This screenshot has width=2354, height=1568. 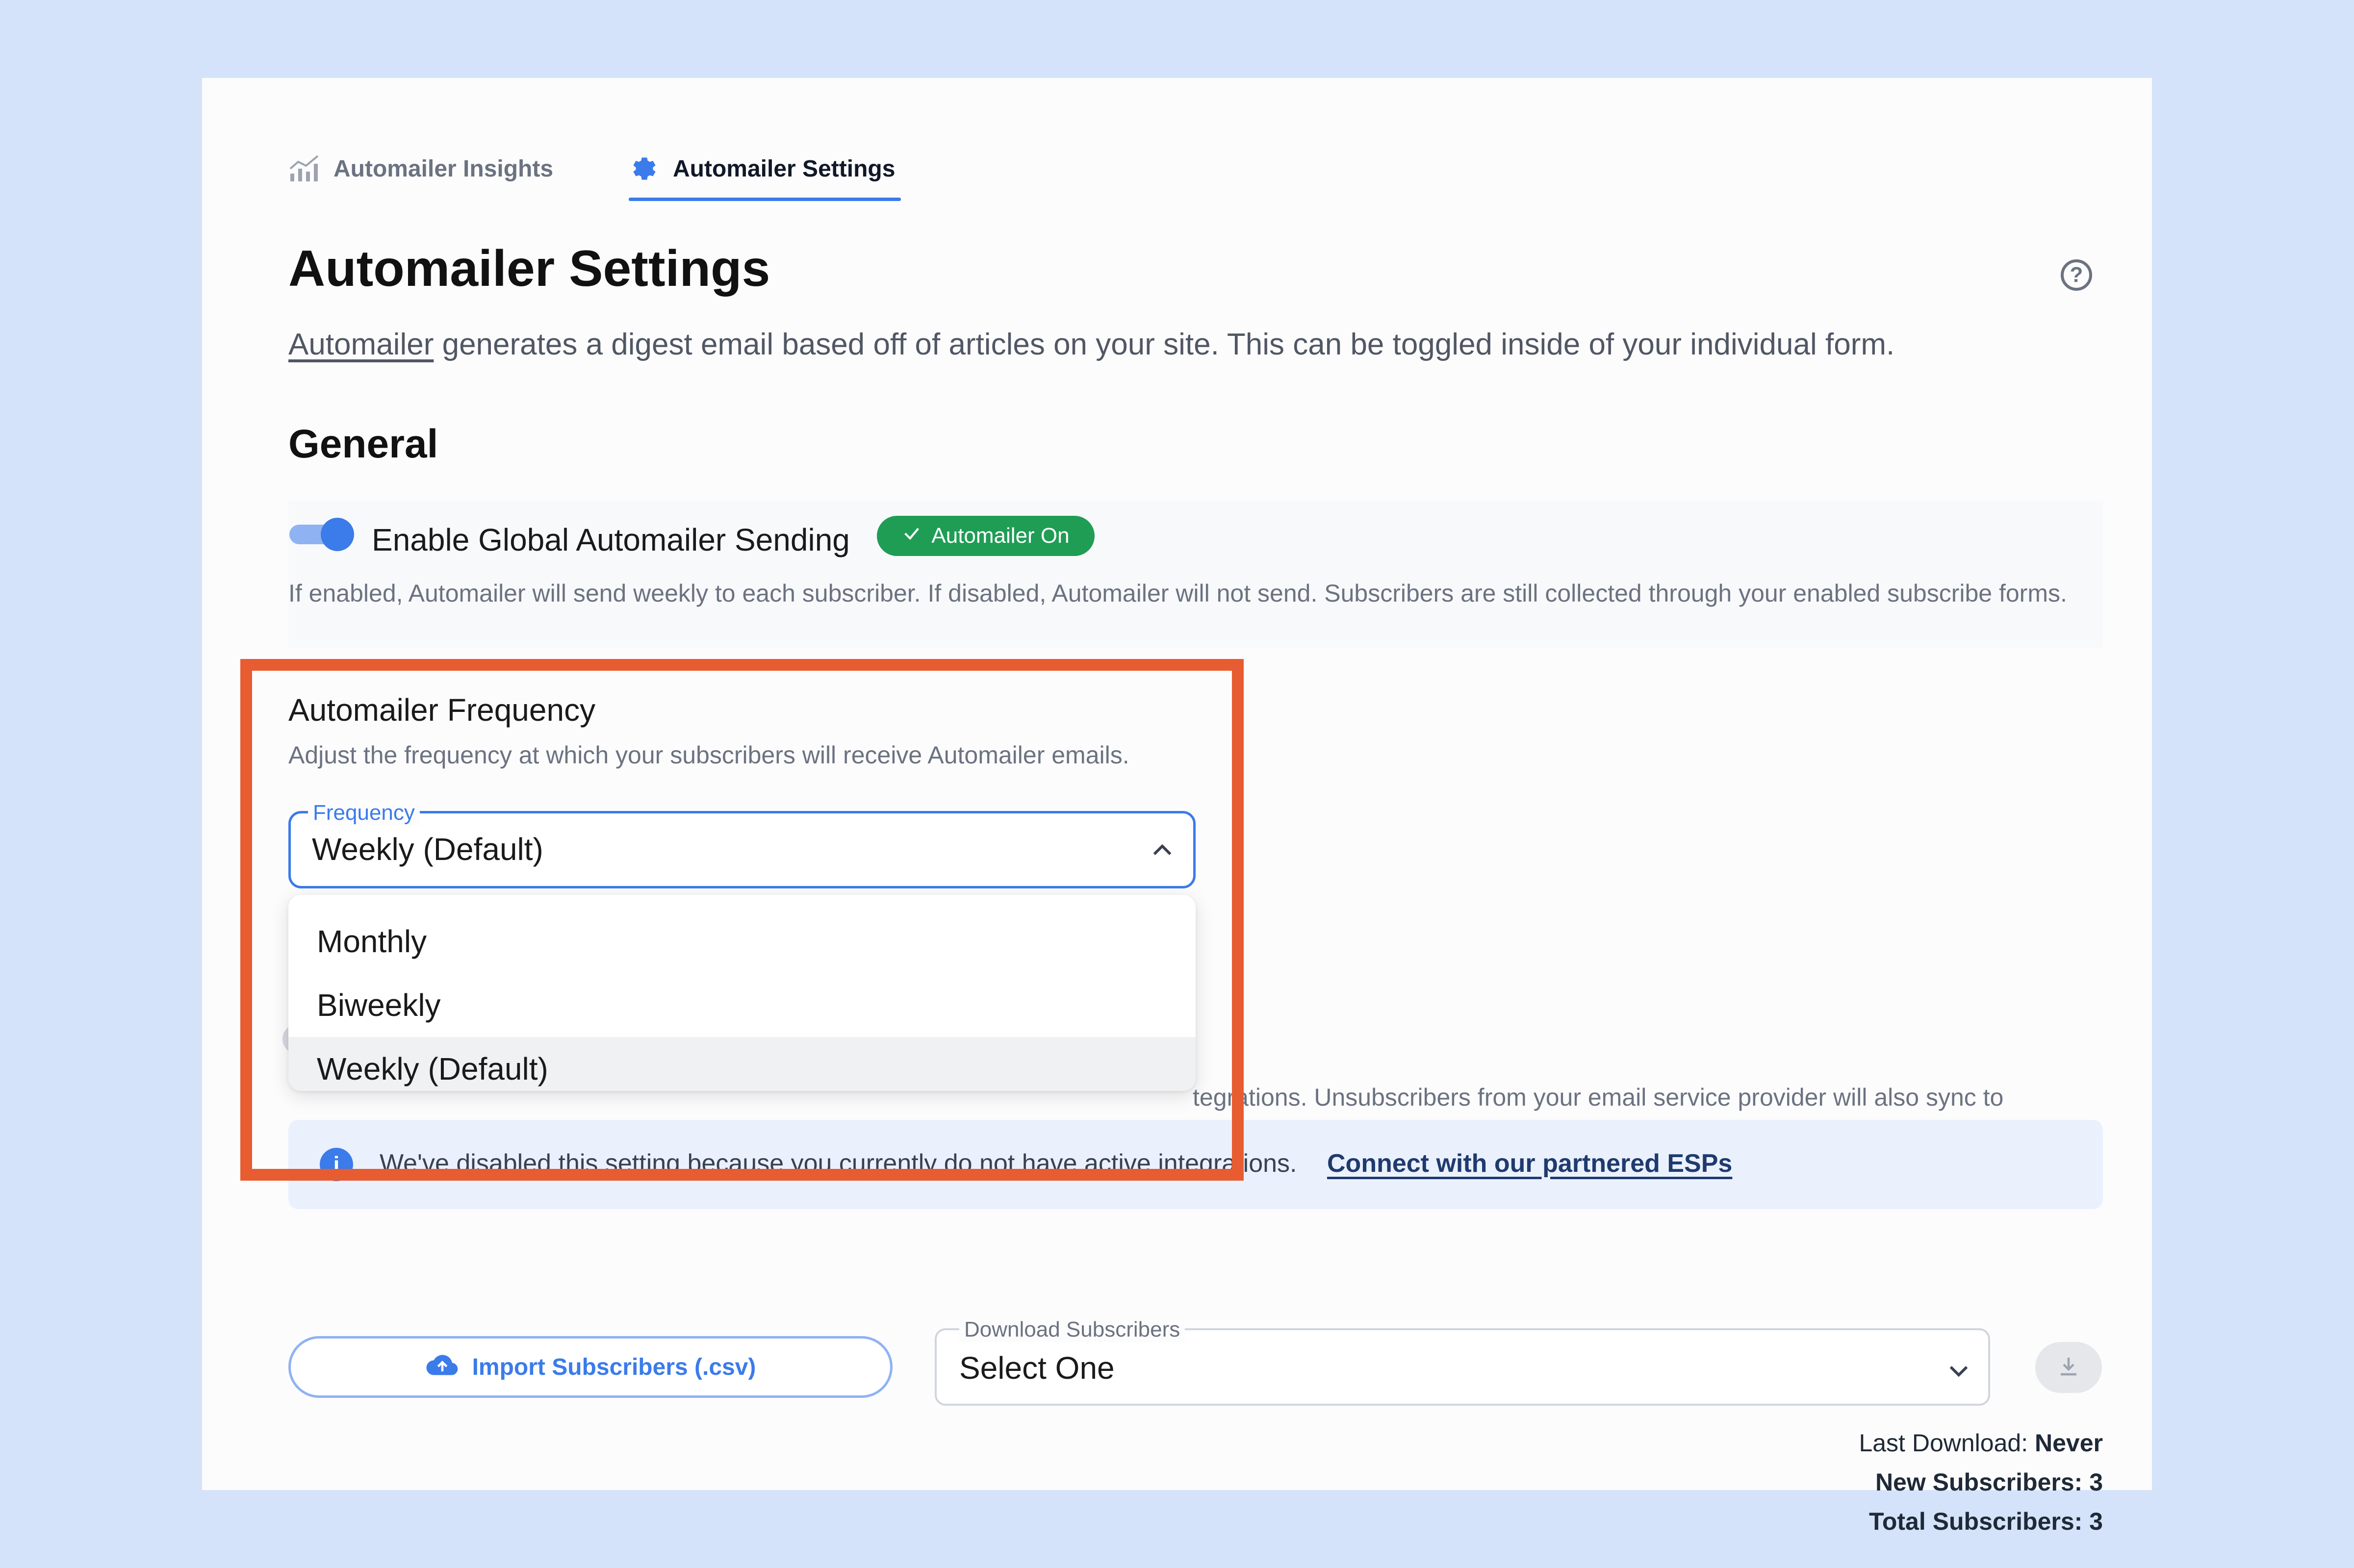 I want to click on page-title: Automailer Settings, so click(x=529, y=268).